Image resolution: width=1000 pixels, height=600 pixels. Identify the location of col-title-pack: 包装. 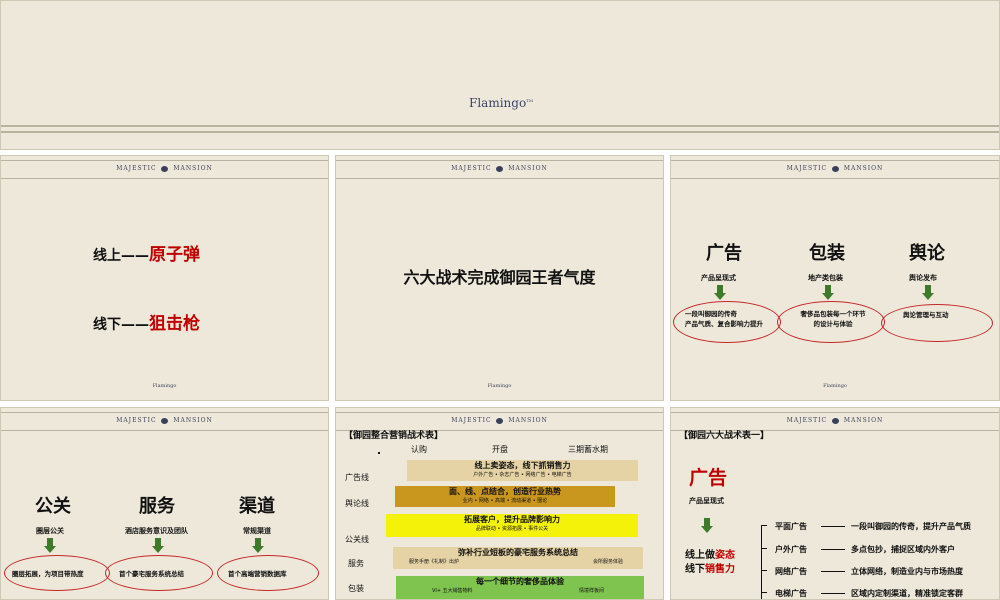
(827, 253).